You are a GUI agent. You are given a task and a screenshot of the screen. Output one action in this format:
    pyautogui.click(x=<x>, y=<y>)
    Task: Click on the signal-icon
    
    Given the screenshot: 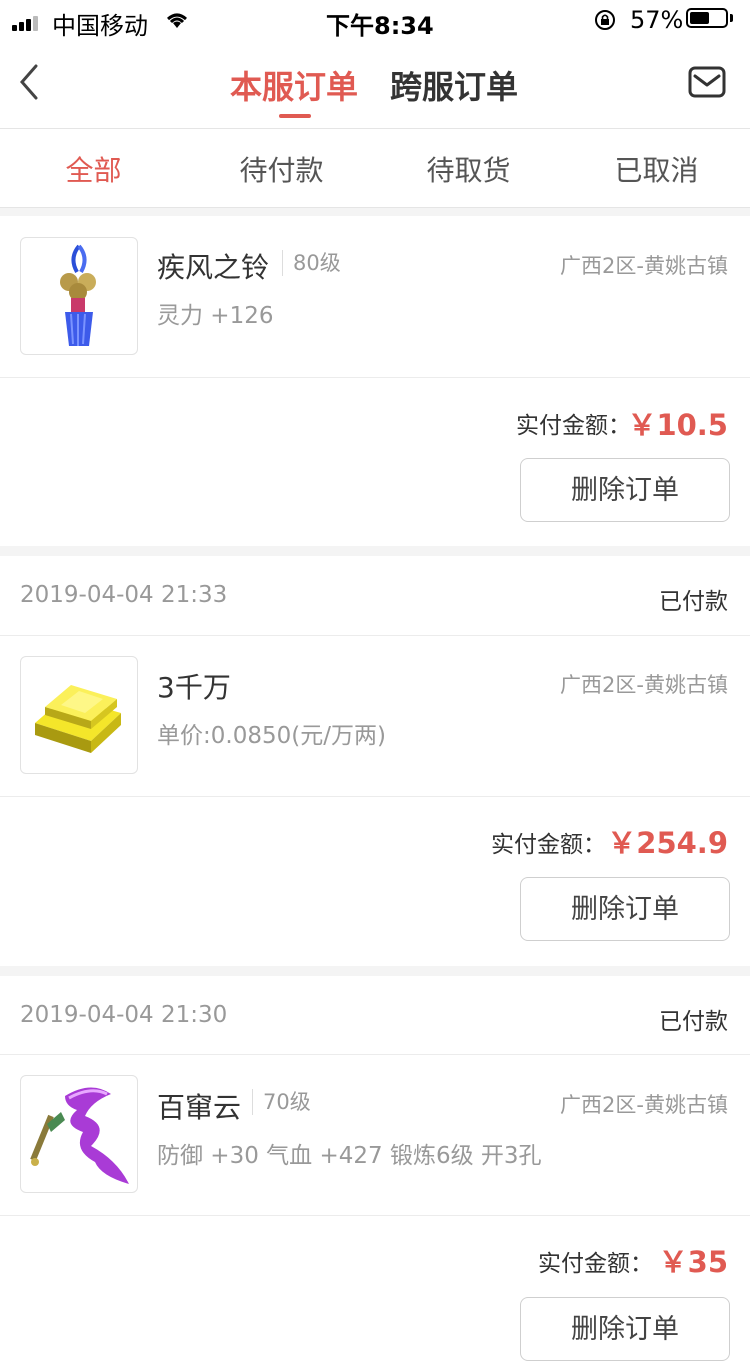 What is the action you would take?
    pyautogui.click(x=26, y=21)
    